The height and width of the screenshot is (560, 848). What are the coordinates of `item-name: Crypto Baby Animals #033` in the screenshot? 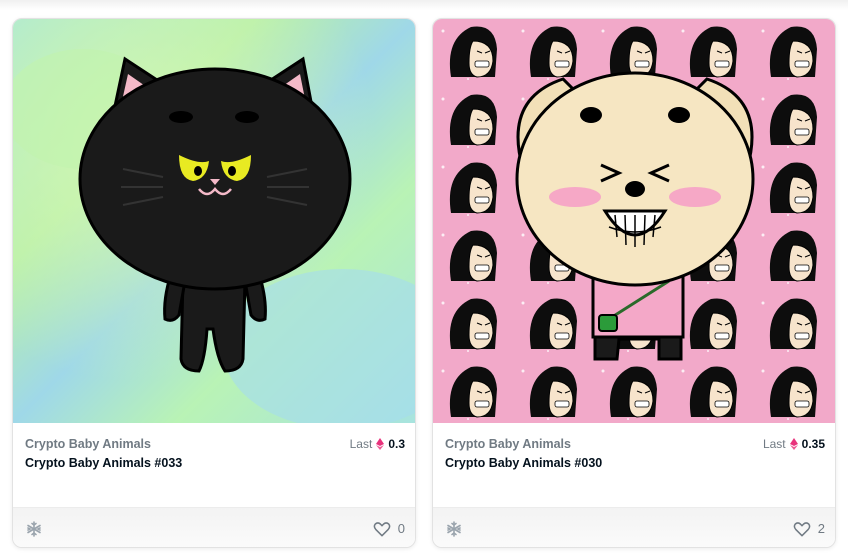 It's located at (215, 463).